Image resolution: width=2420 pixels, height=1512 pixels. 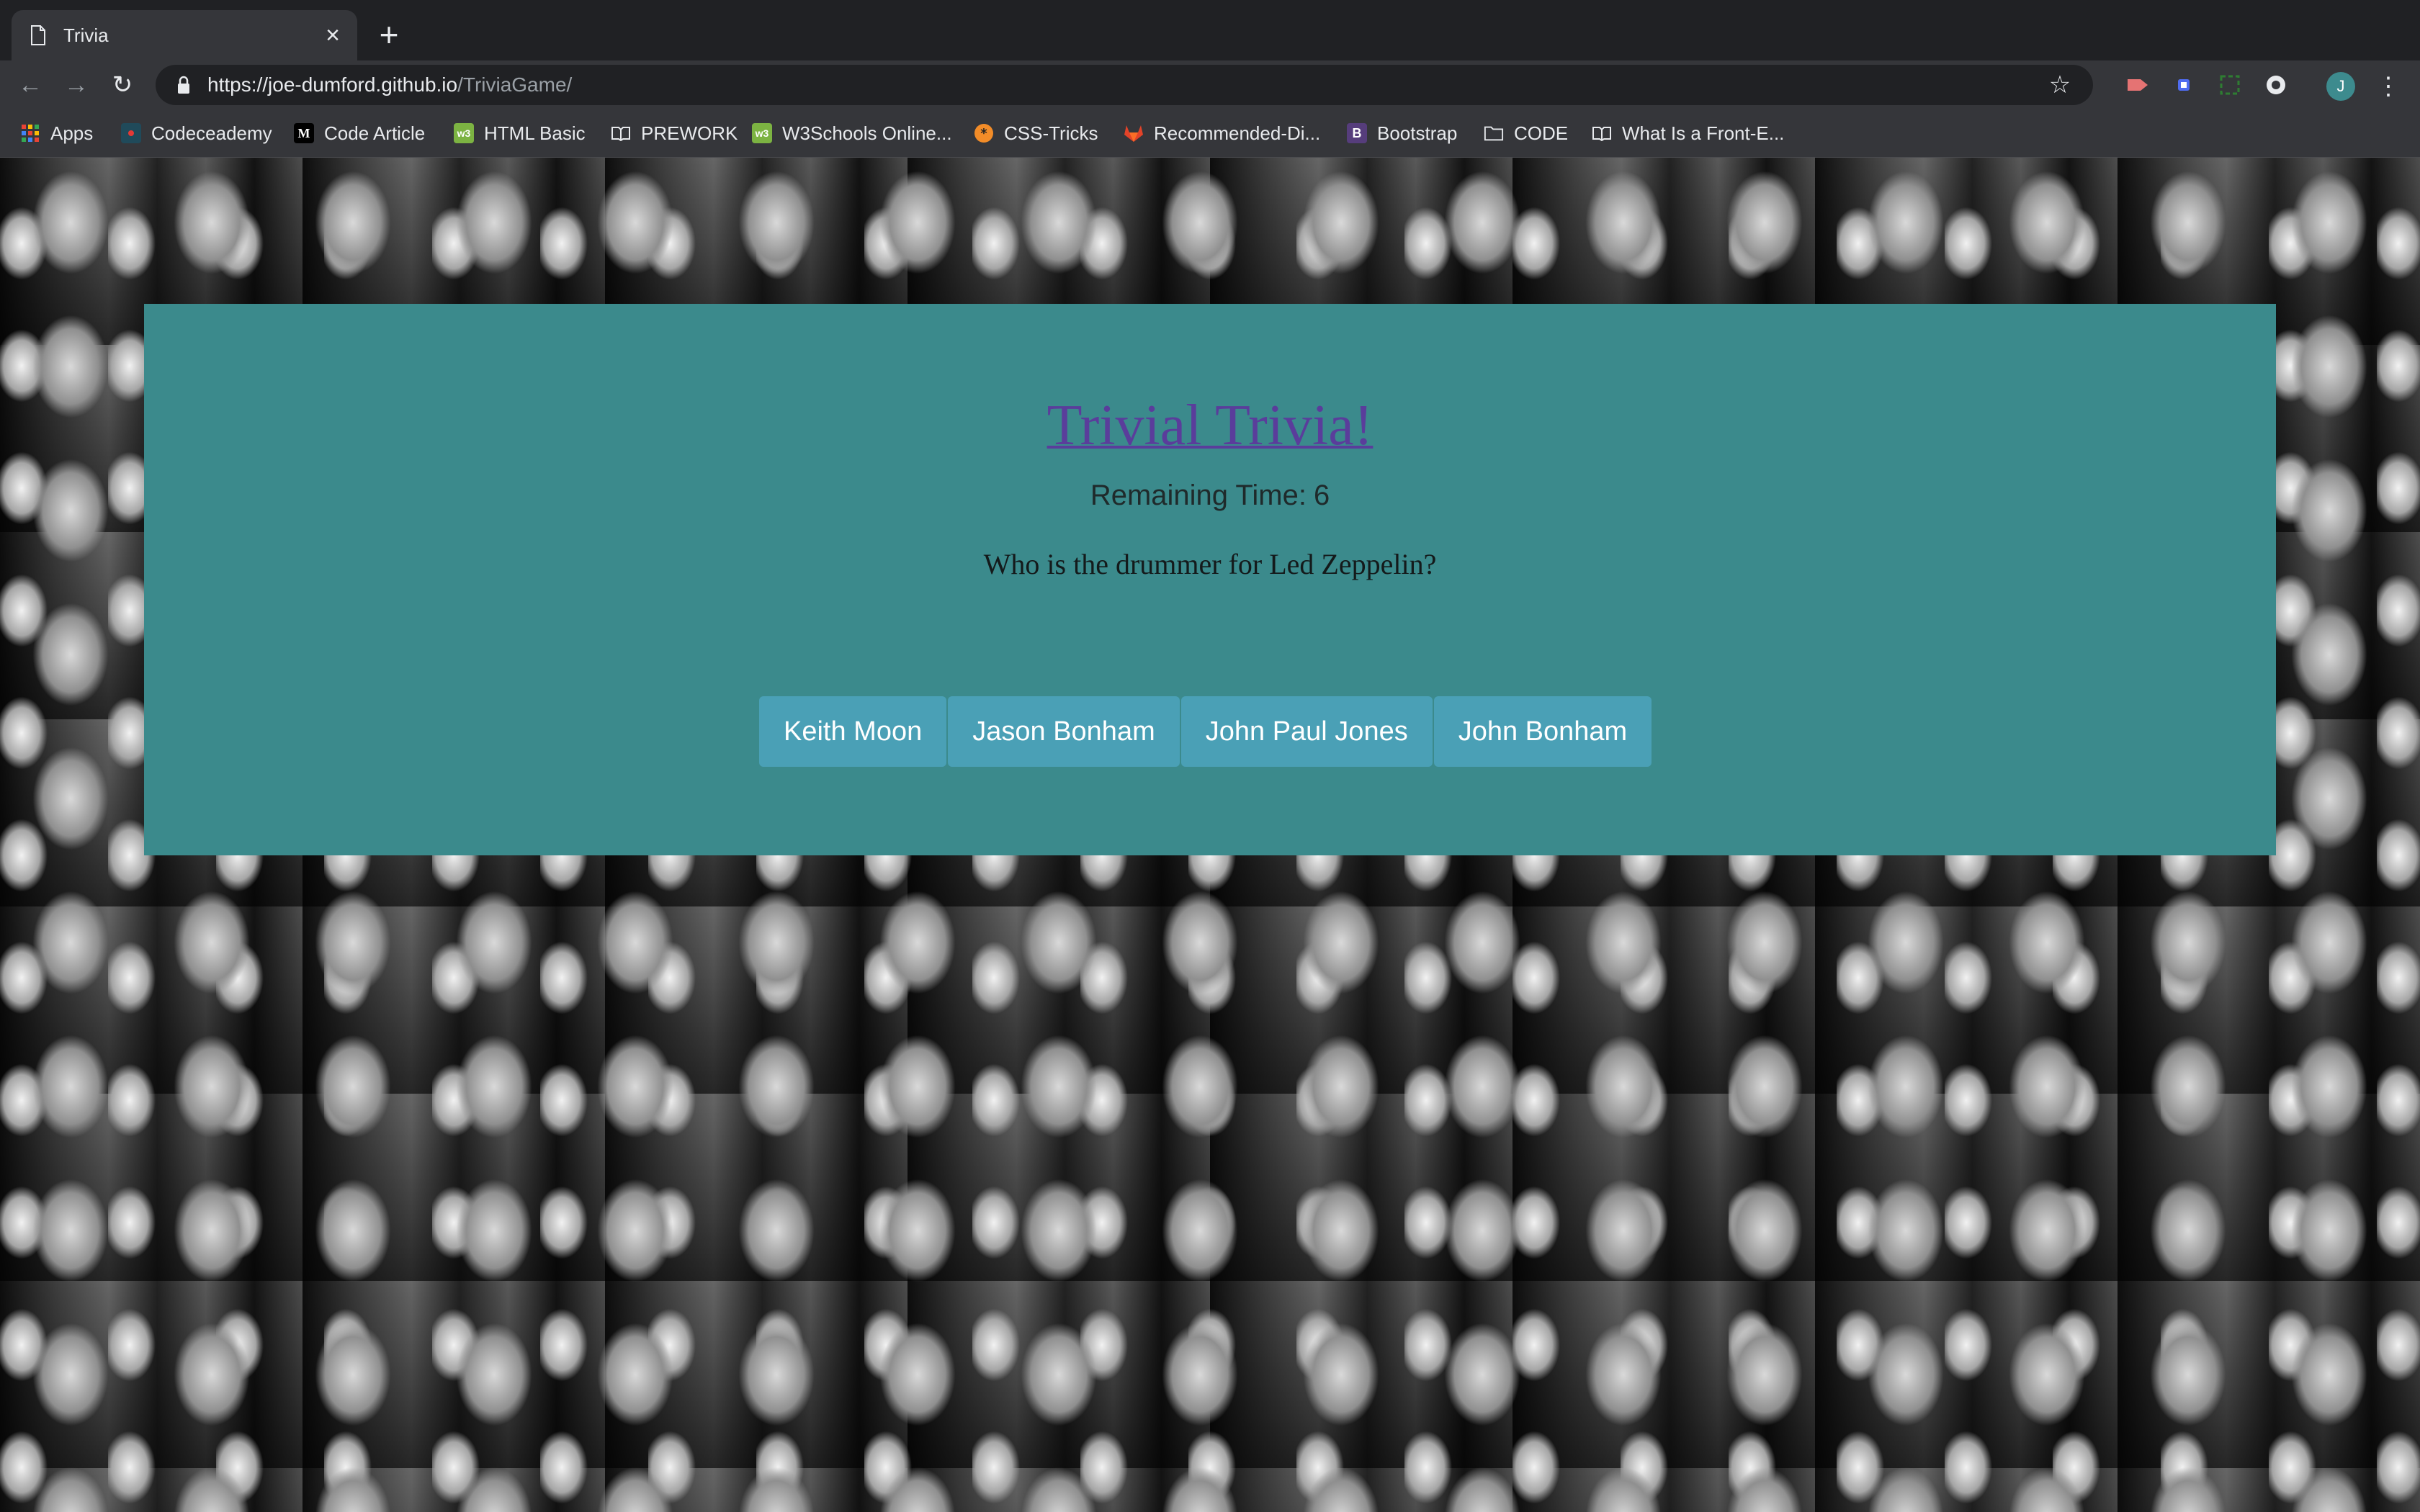 What do you see at coordinates (183, 85) in the screenshot?
I see `lock-icon` at bounding box center [183, 85].